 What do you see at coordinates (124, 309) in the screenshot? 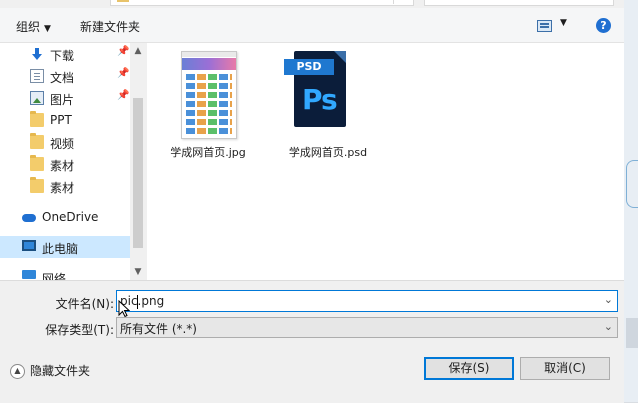
I see `mouse-pointer-icon` at bounding box center [124, 309].